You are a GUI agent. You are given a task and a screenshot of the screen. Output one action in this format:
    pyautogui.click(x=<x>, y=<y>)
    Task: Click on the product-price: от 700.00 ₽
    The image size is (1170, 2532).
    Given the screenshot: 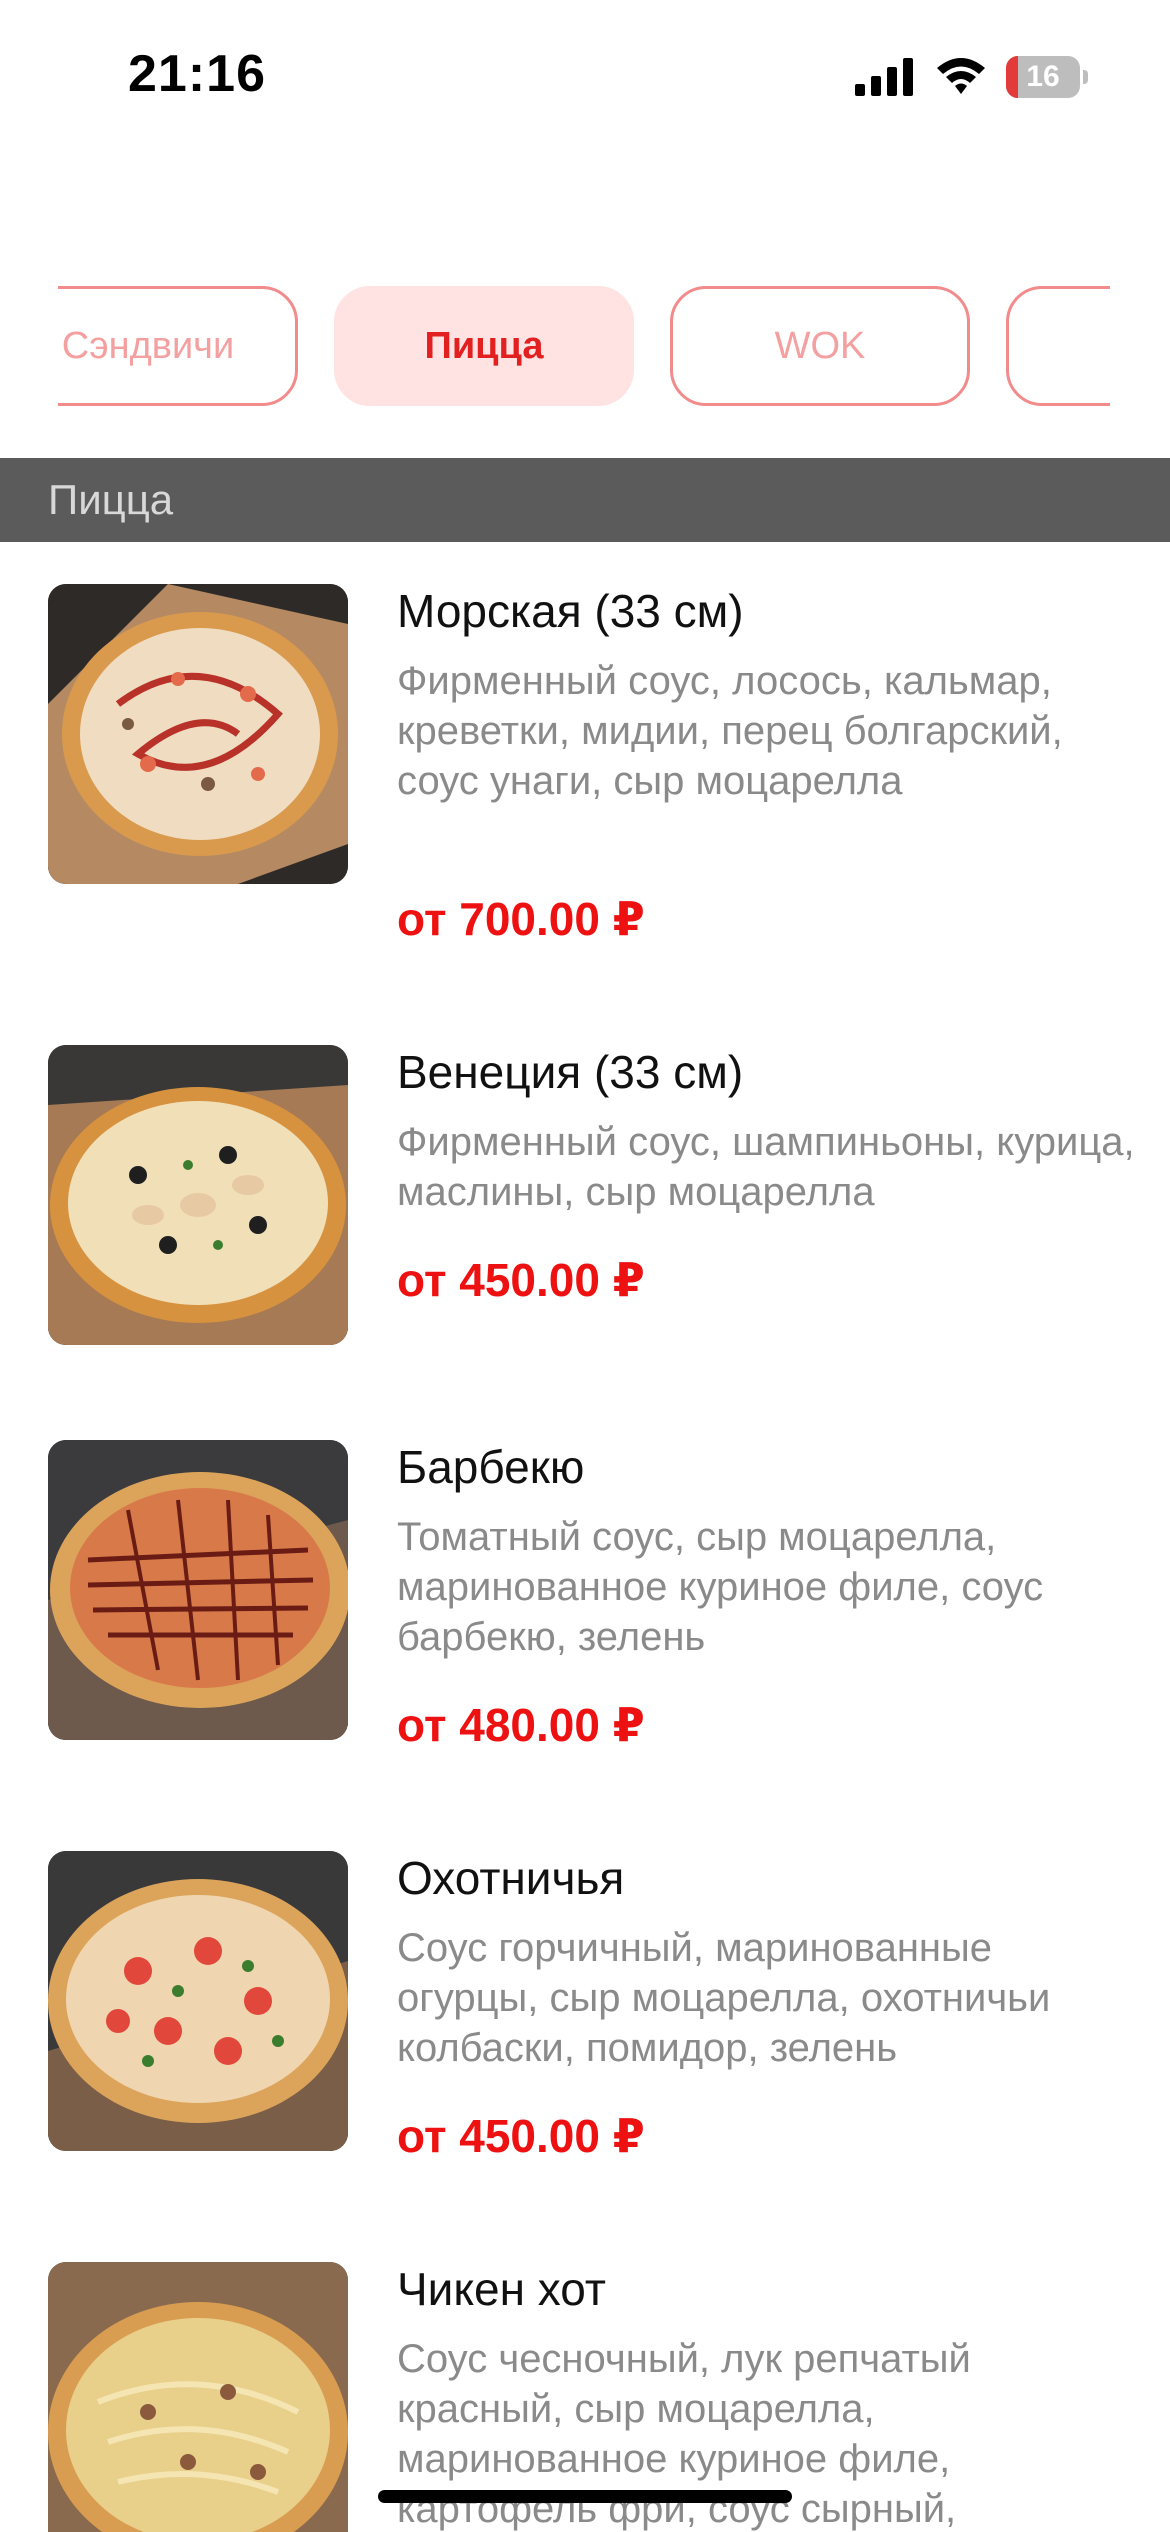 What is the action you would take?
    pyautogui.click(x=521, y=919)
    